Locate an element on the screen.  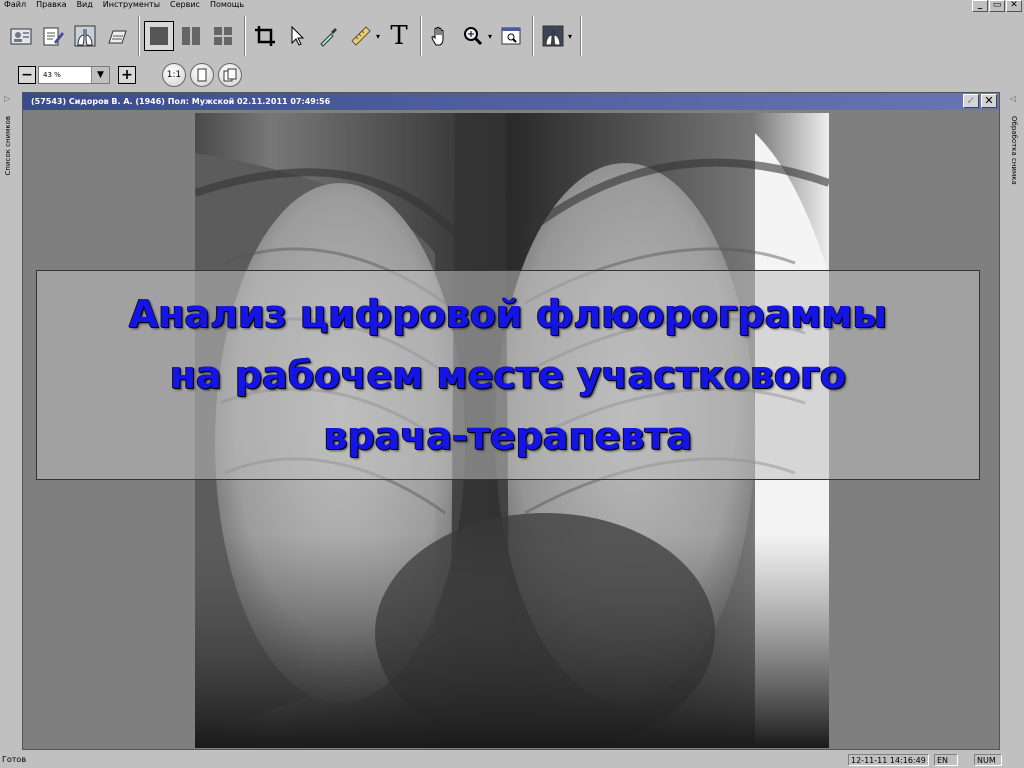
restore-button: ▭ is located at coordinates (997, 6).